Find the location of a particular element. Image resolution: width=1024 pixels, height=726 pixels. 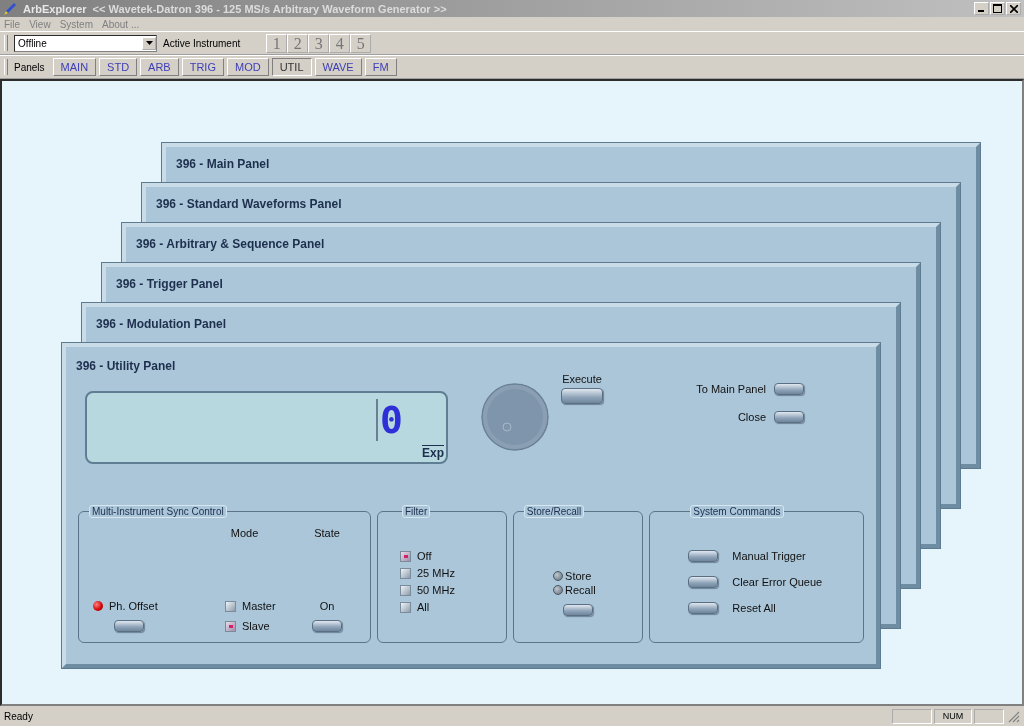

option-label: 50 MHz is located at coordinates (436, 590).